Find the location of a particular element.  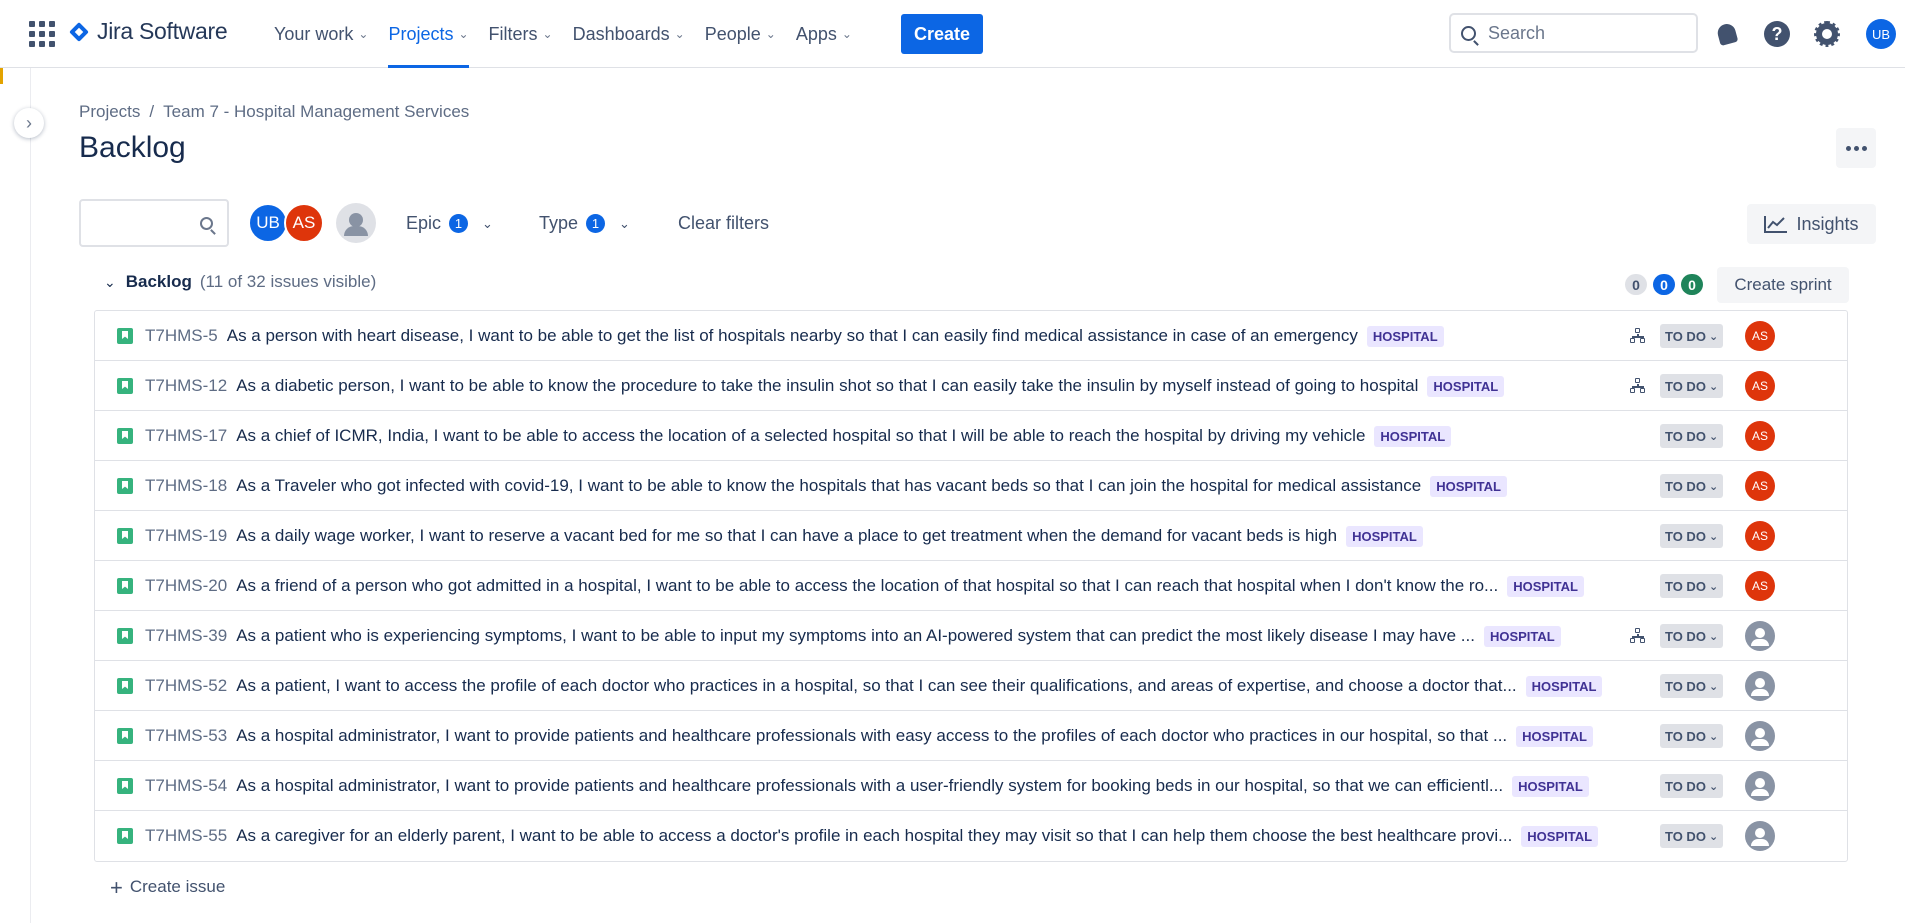

issue-key: T7HMS-18 is located at coordinates (186, 486).